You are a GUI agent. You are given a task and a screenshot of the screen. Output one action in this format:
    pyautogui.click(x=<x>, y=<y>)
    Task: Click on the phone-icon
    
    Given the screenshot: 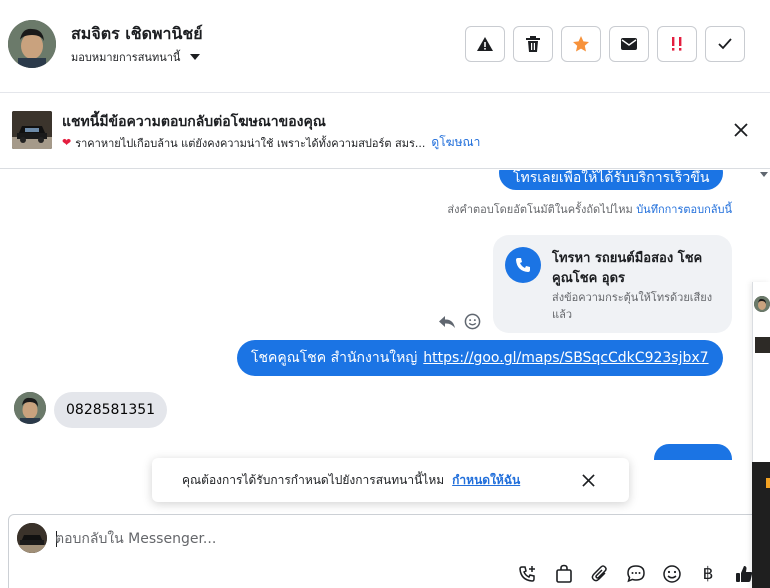 What is the action you would take?
    pyautogui.click(x=523, y=265)
    